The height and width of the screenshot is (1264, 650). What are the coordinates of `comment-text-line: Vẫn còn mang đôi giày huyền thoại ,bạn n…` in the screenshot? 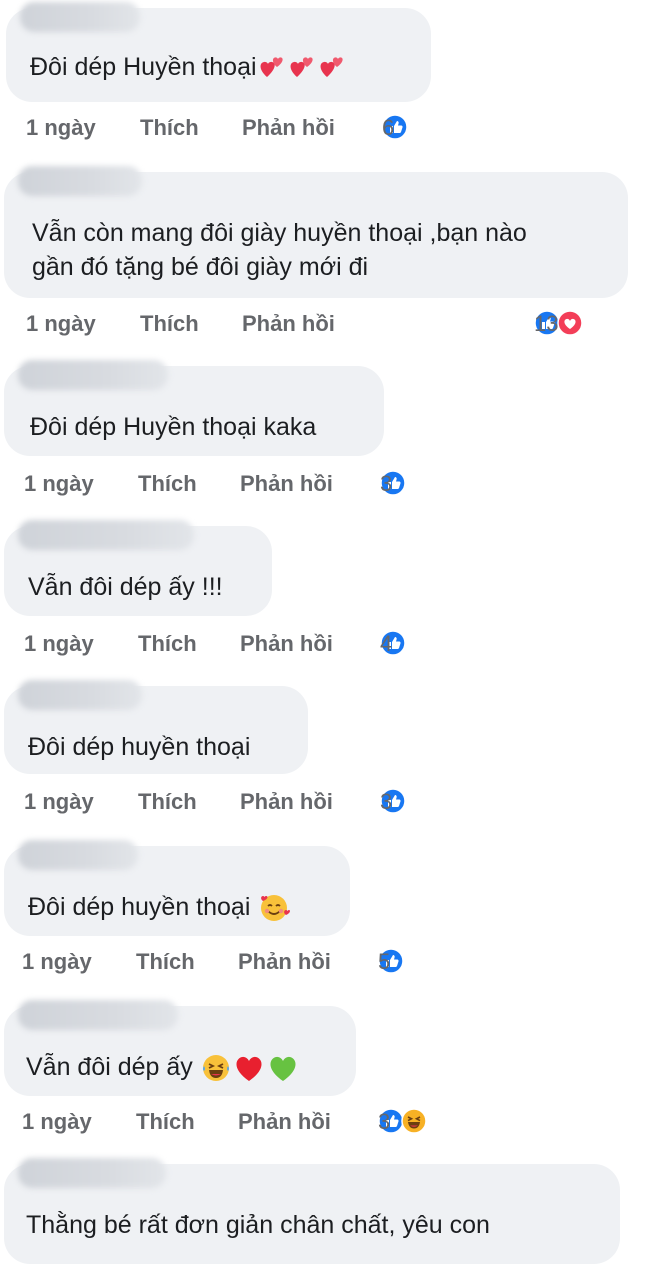 It's located at (279, 233).